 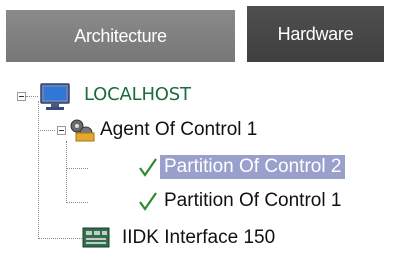 I want to click on tree-node-localhost: LOCALHOST, so click(x=137, y=95).